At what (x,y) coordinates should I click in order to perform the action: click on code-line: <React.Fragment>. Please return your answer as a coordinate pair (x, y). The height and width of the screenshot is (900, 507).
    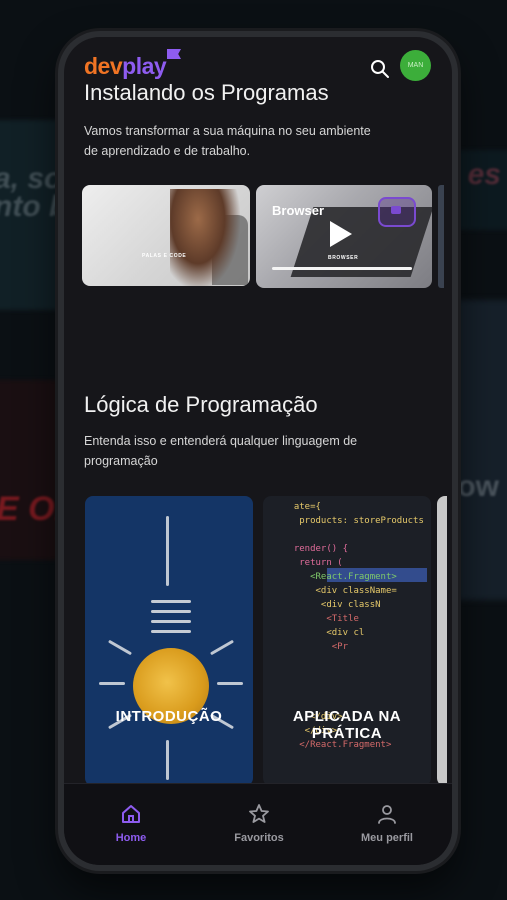
    Looking at the image, I should click on (340, 577).